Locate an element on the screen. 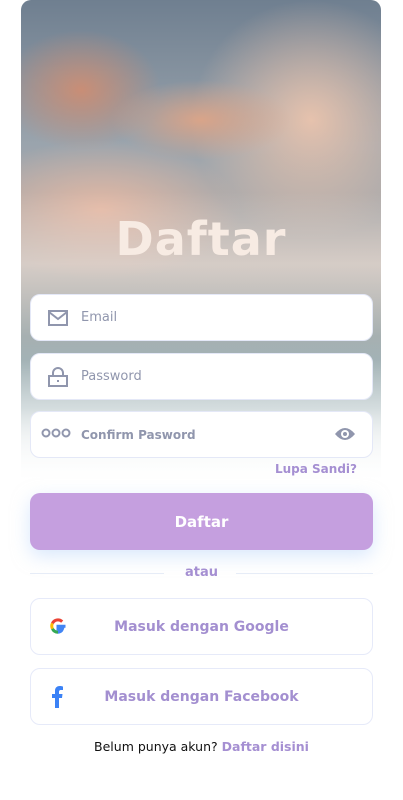 The height and width of the screenshot is (800, 403). facebook-icon is located at coordinates (57, 699).